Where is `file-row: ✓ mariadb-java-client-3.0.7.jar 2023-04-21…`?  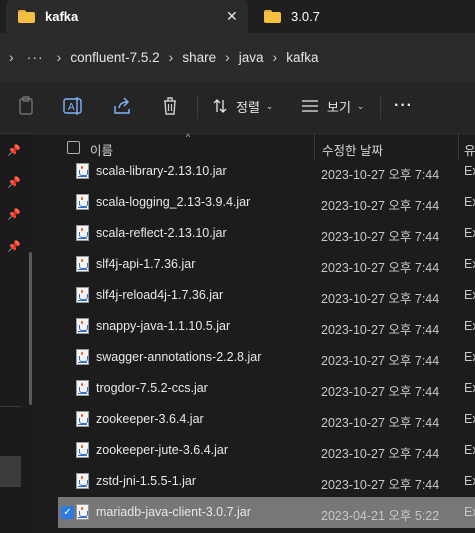 file-row: ✓ mariadb-java-client-3.0.7.jar 2023-04-21… is located at coordinates (266, 512).